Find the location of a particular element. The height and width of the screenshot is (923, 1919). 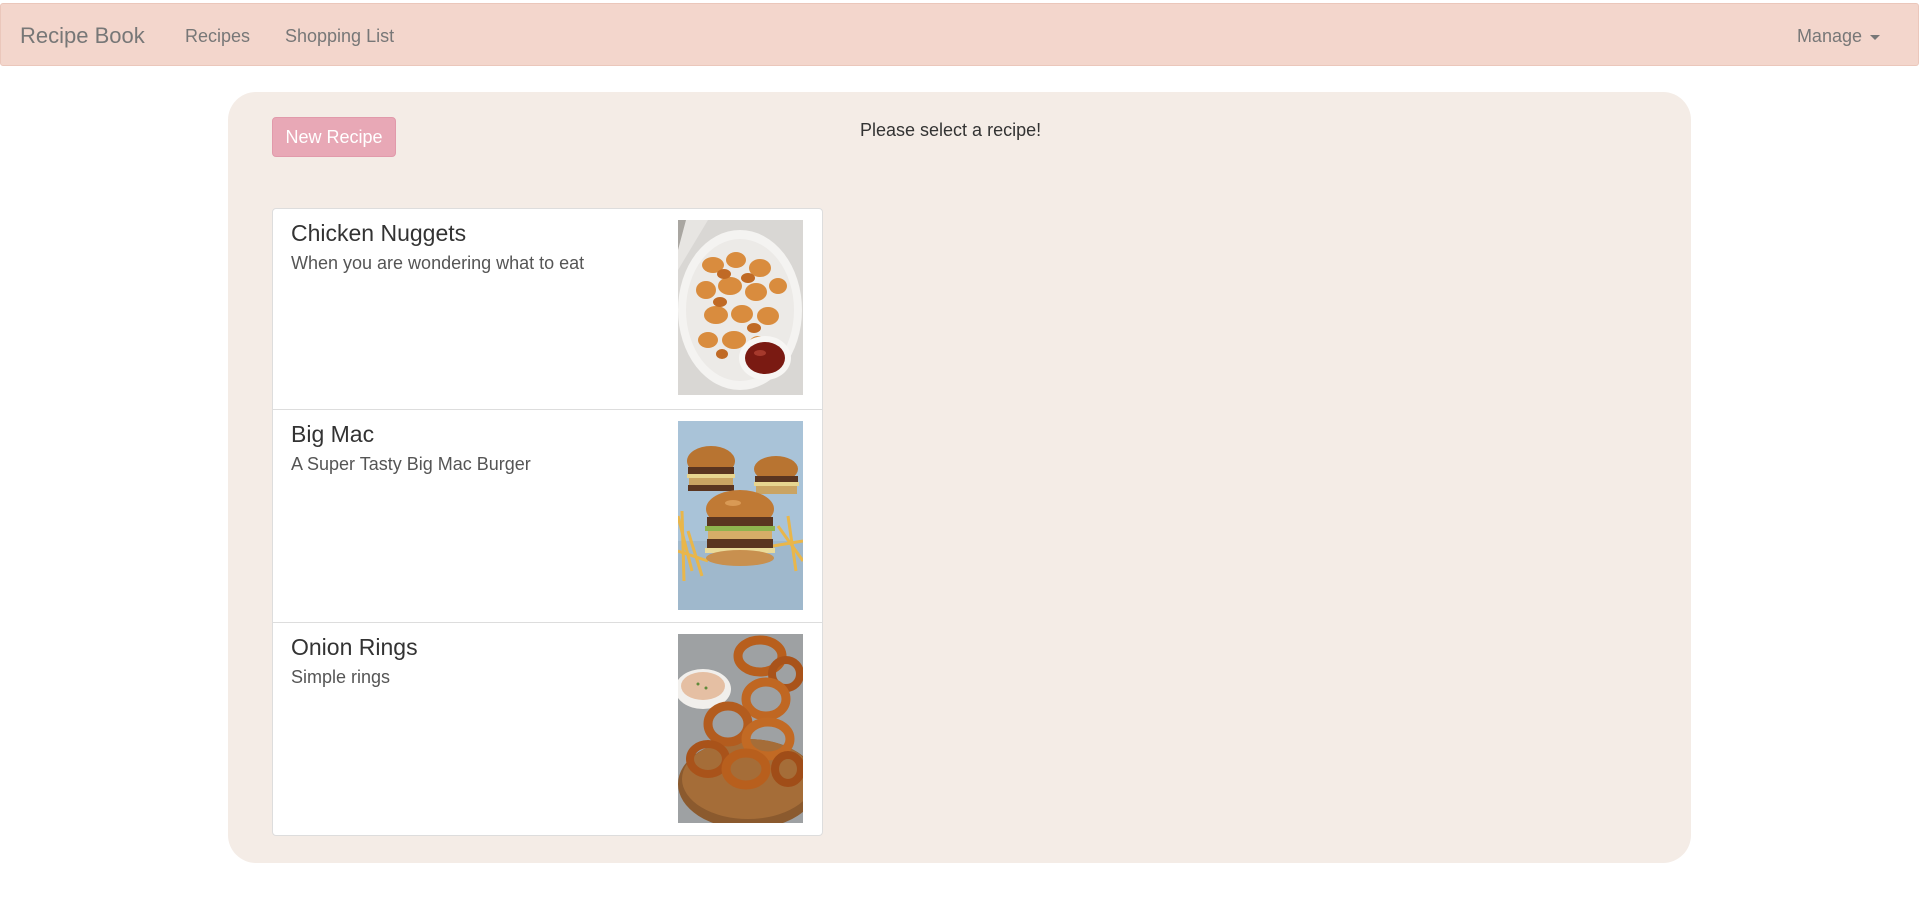

recipe-description: A Super Tasty Big Mac Burger is located at coordinates (411, 464).